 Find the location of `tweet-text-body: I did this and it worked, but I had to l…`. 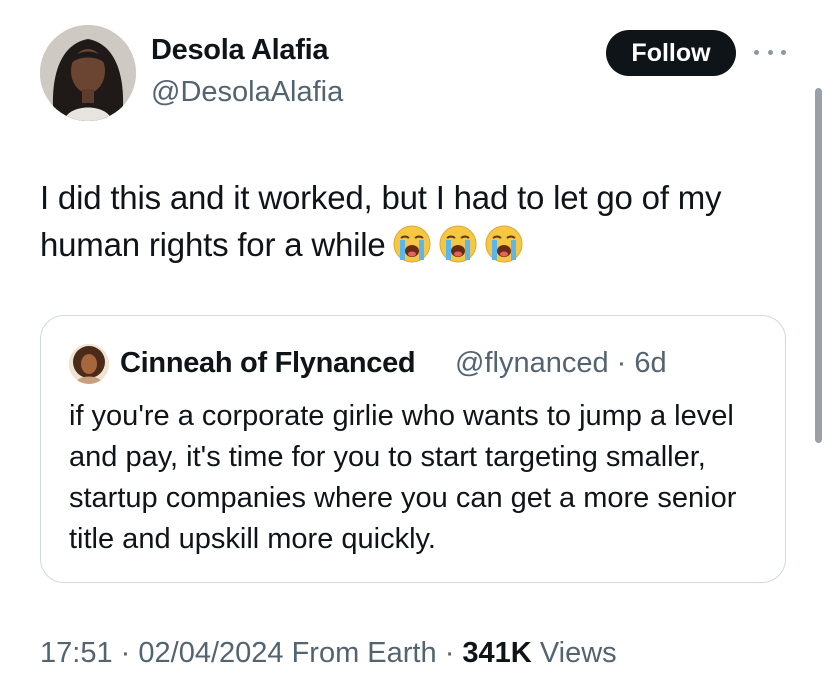

tweet-text-body: I did this and it worked, but I had to l… is located at coordinates (381, 221).